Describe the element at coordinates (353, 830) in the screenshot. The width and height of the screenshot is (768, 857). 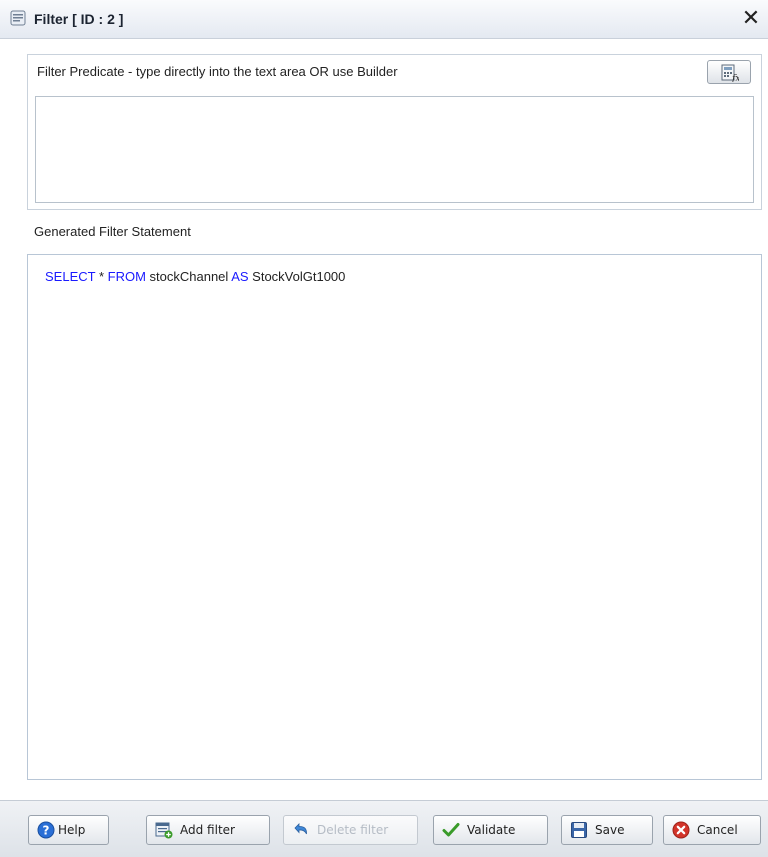
I see `delete-filter-label: Delete filter` at that location.